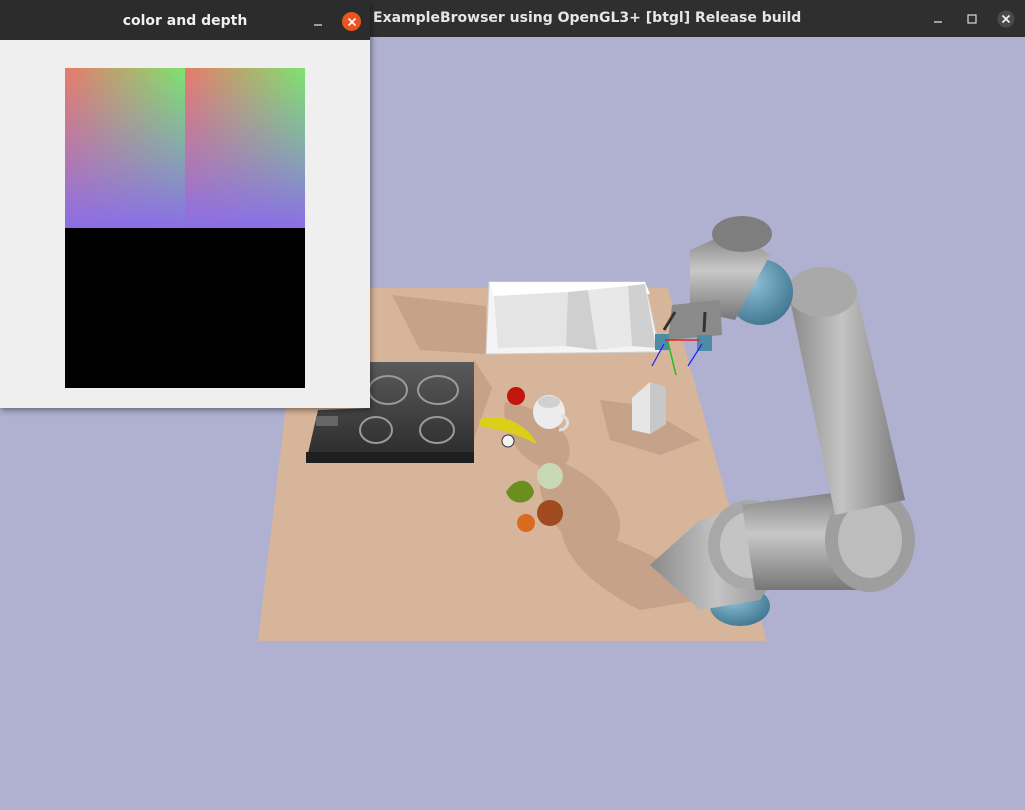 This screenshot has height=810, width=1025. What do you see at coordinates (125, 148) in the screenshot?
I see `color-tile-left` at bounding box center [125, 148].